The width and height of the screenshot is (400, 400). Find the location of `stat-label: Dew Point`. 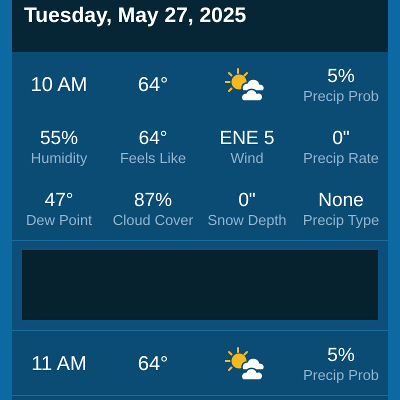

stat-label: Dew Point is located at coordinates (59, 221).